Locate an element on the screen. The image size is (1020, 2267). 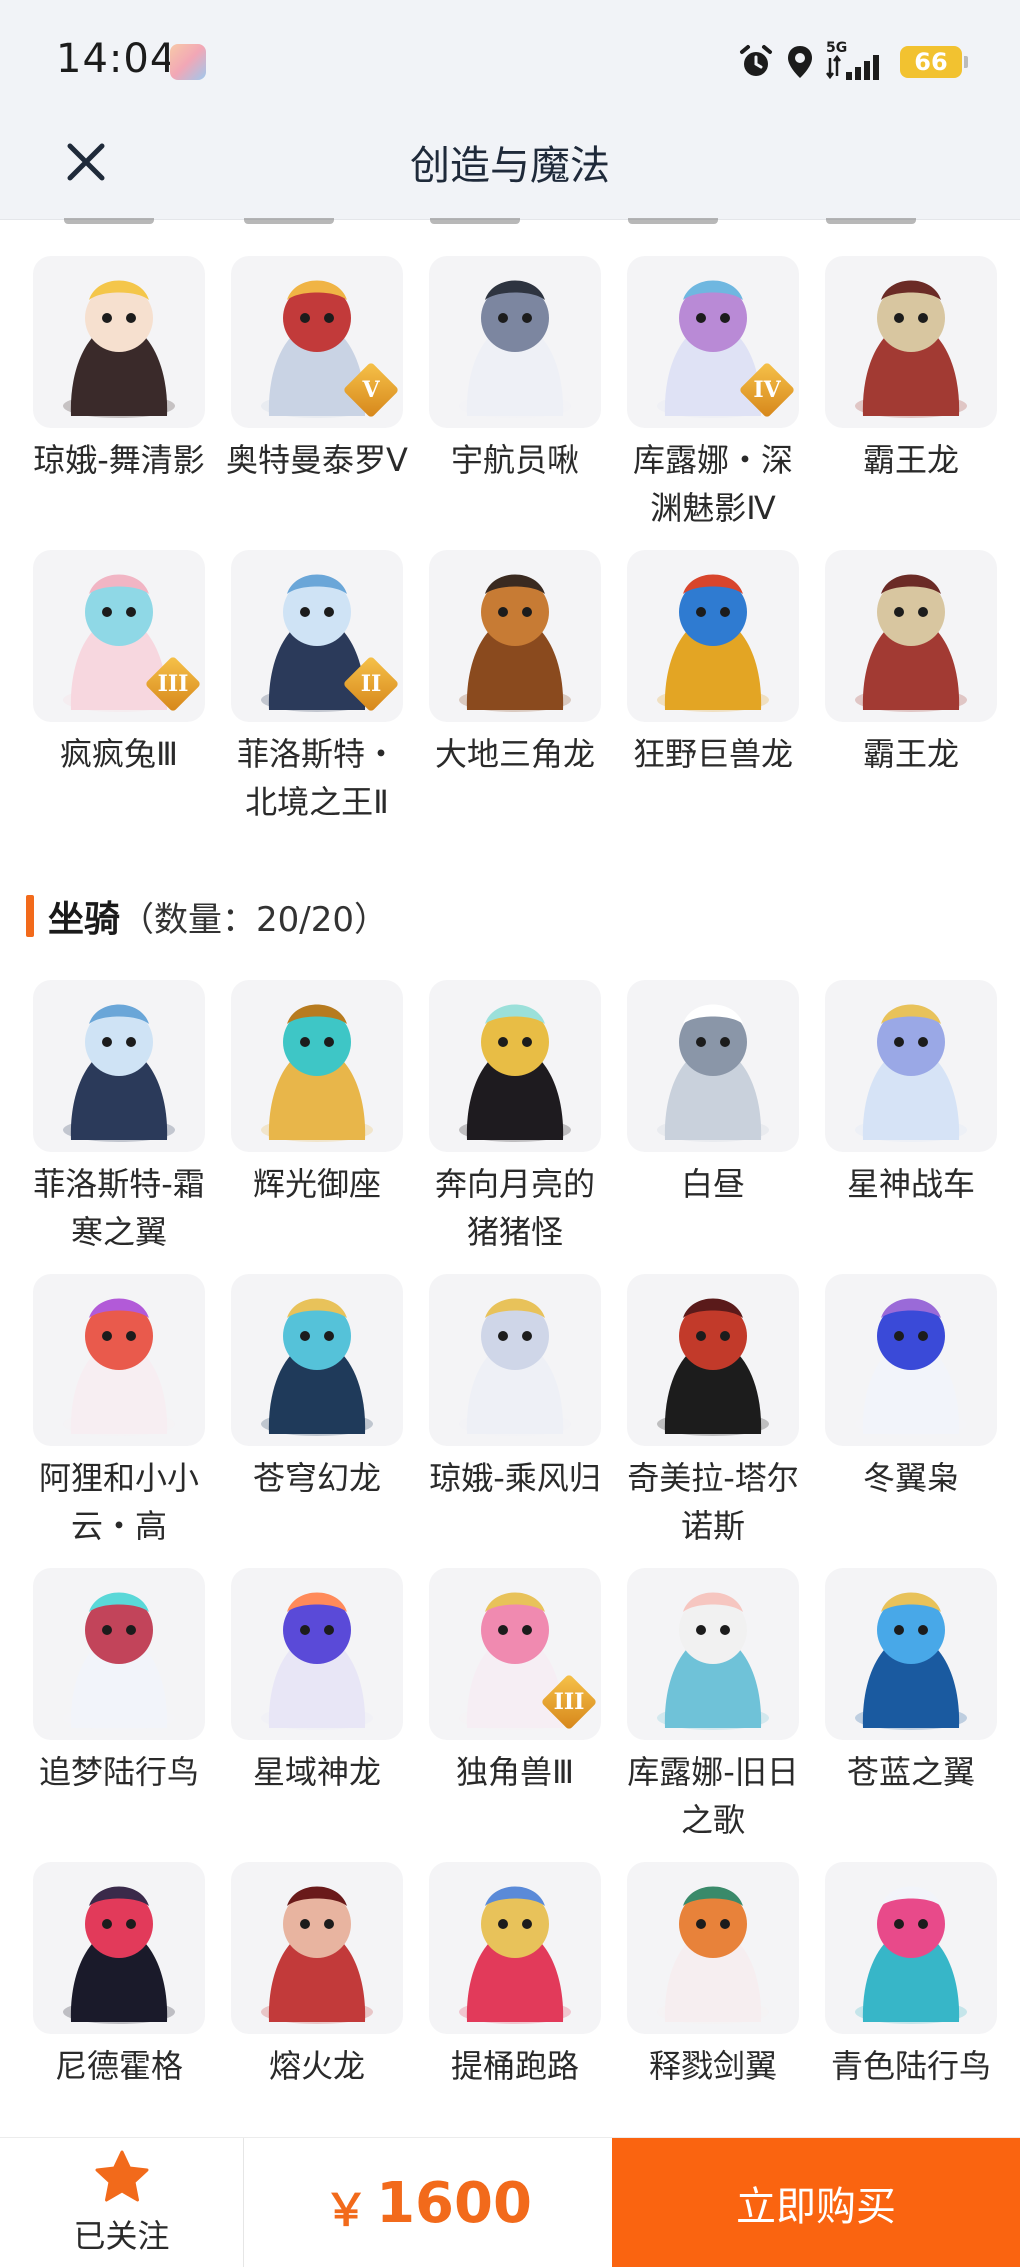
crazy-rabbit-icon: III is located at coordinates (119, 636).